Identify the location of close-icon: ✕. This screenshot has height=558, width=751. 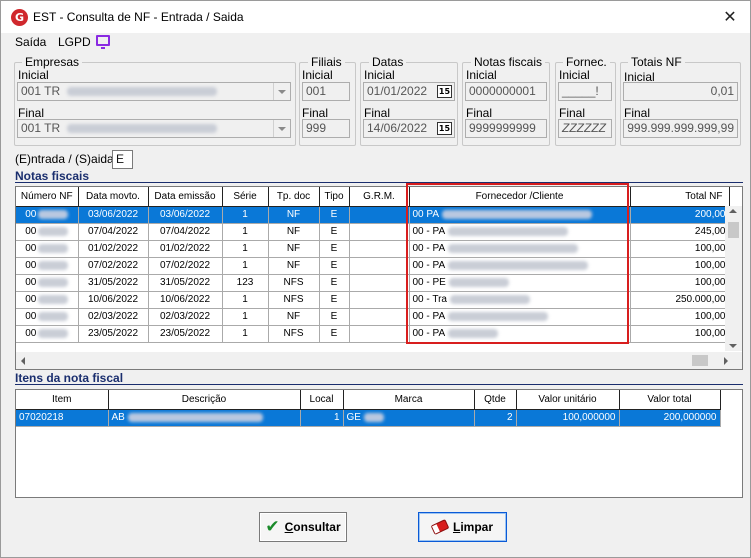
(730, 17).